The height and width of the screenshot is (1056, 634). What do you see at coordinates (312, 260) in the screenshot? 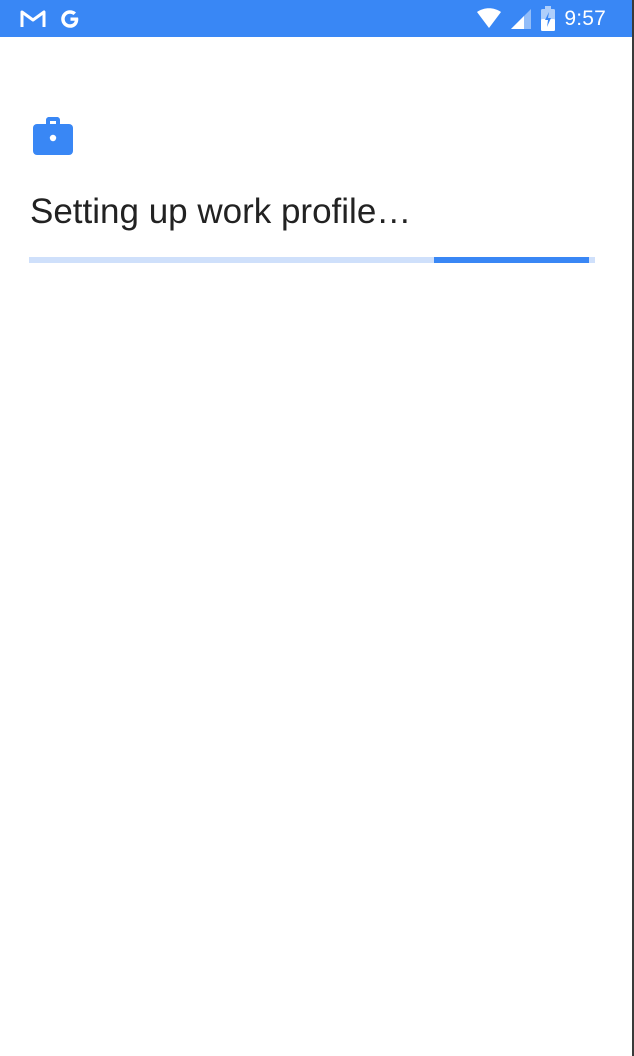
I see `progress-bar` at bounding box center [312, 260].